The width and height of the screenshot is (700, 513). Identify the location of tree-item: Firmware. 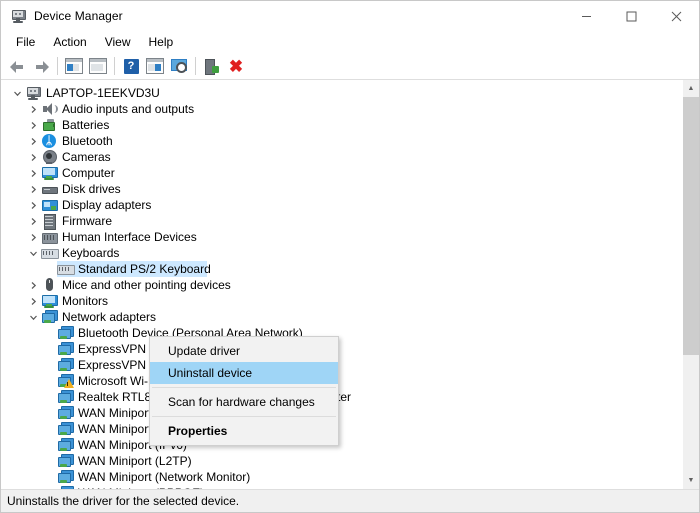
(341, 221).